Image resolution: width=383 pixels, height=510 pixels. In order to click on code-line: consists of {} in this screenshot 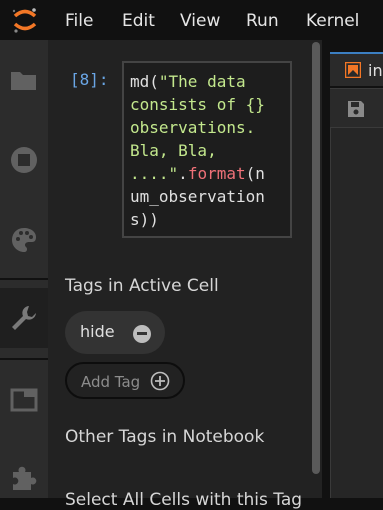, I will do `click(207, 104)`.